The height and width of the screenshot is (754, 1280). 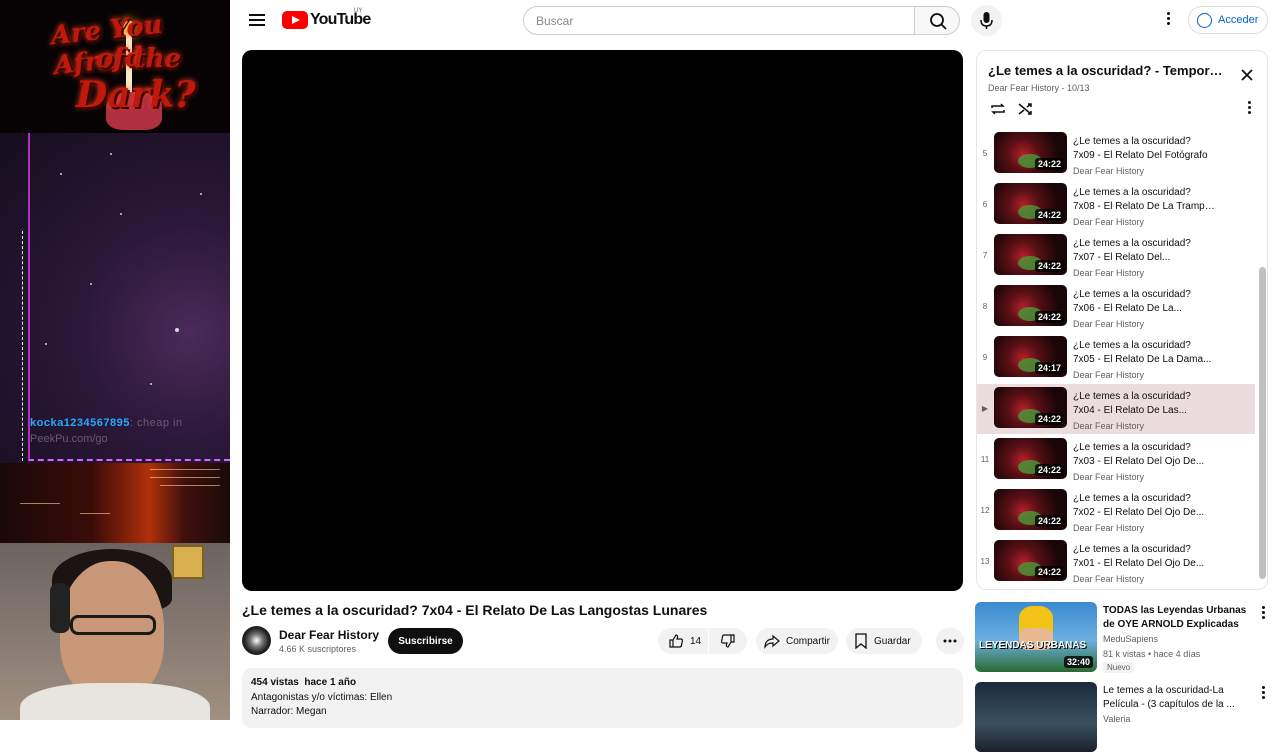 I want to click on hamburger-menu-icon, so click(x=257, y=20).